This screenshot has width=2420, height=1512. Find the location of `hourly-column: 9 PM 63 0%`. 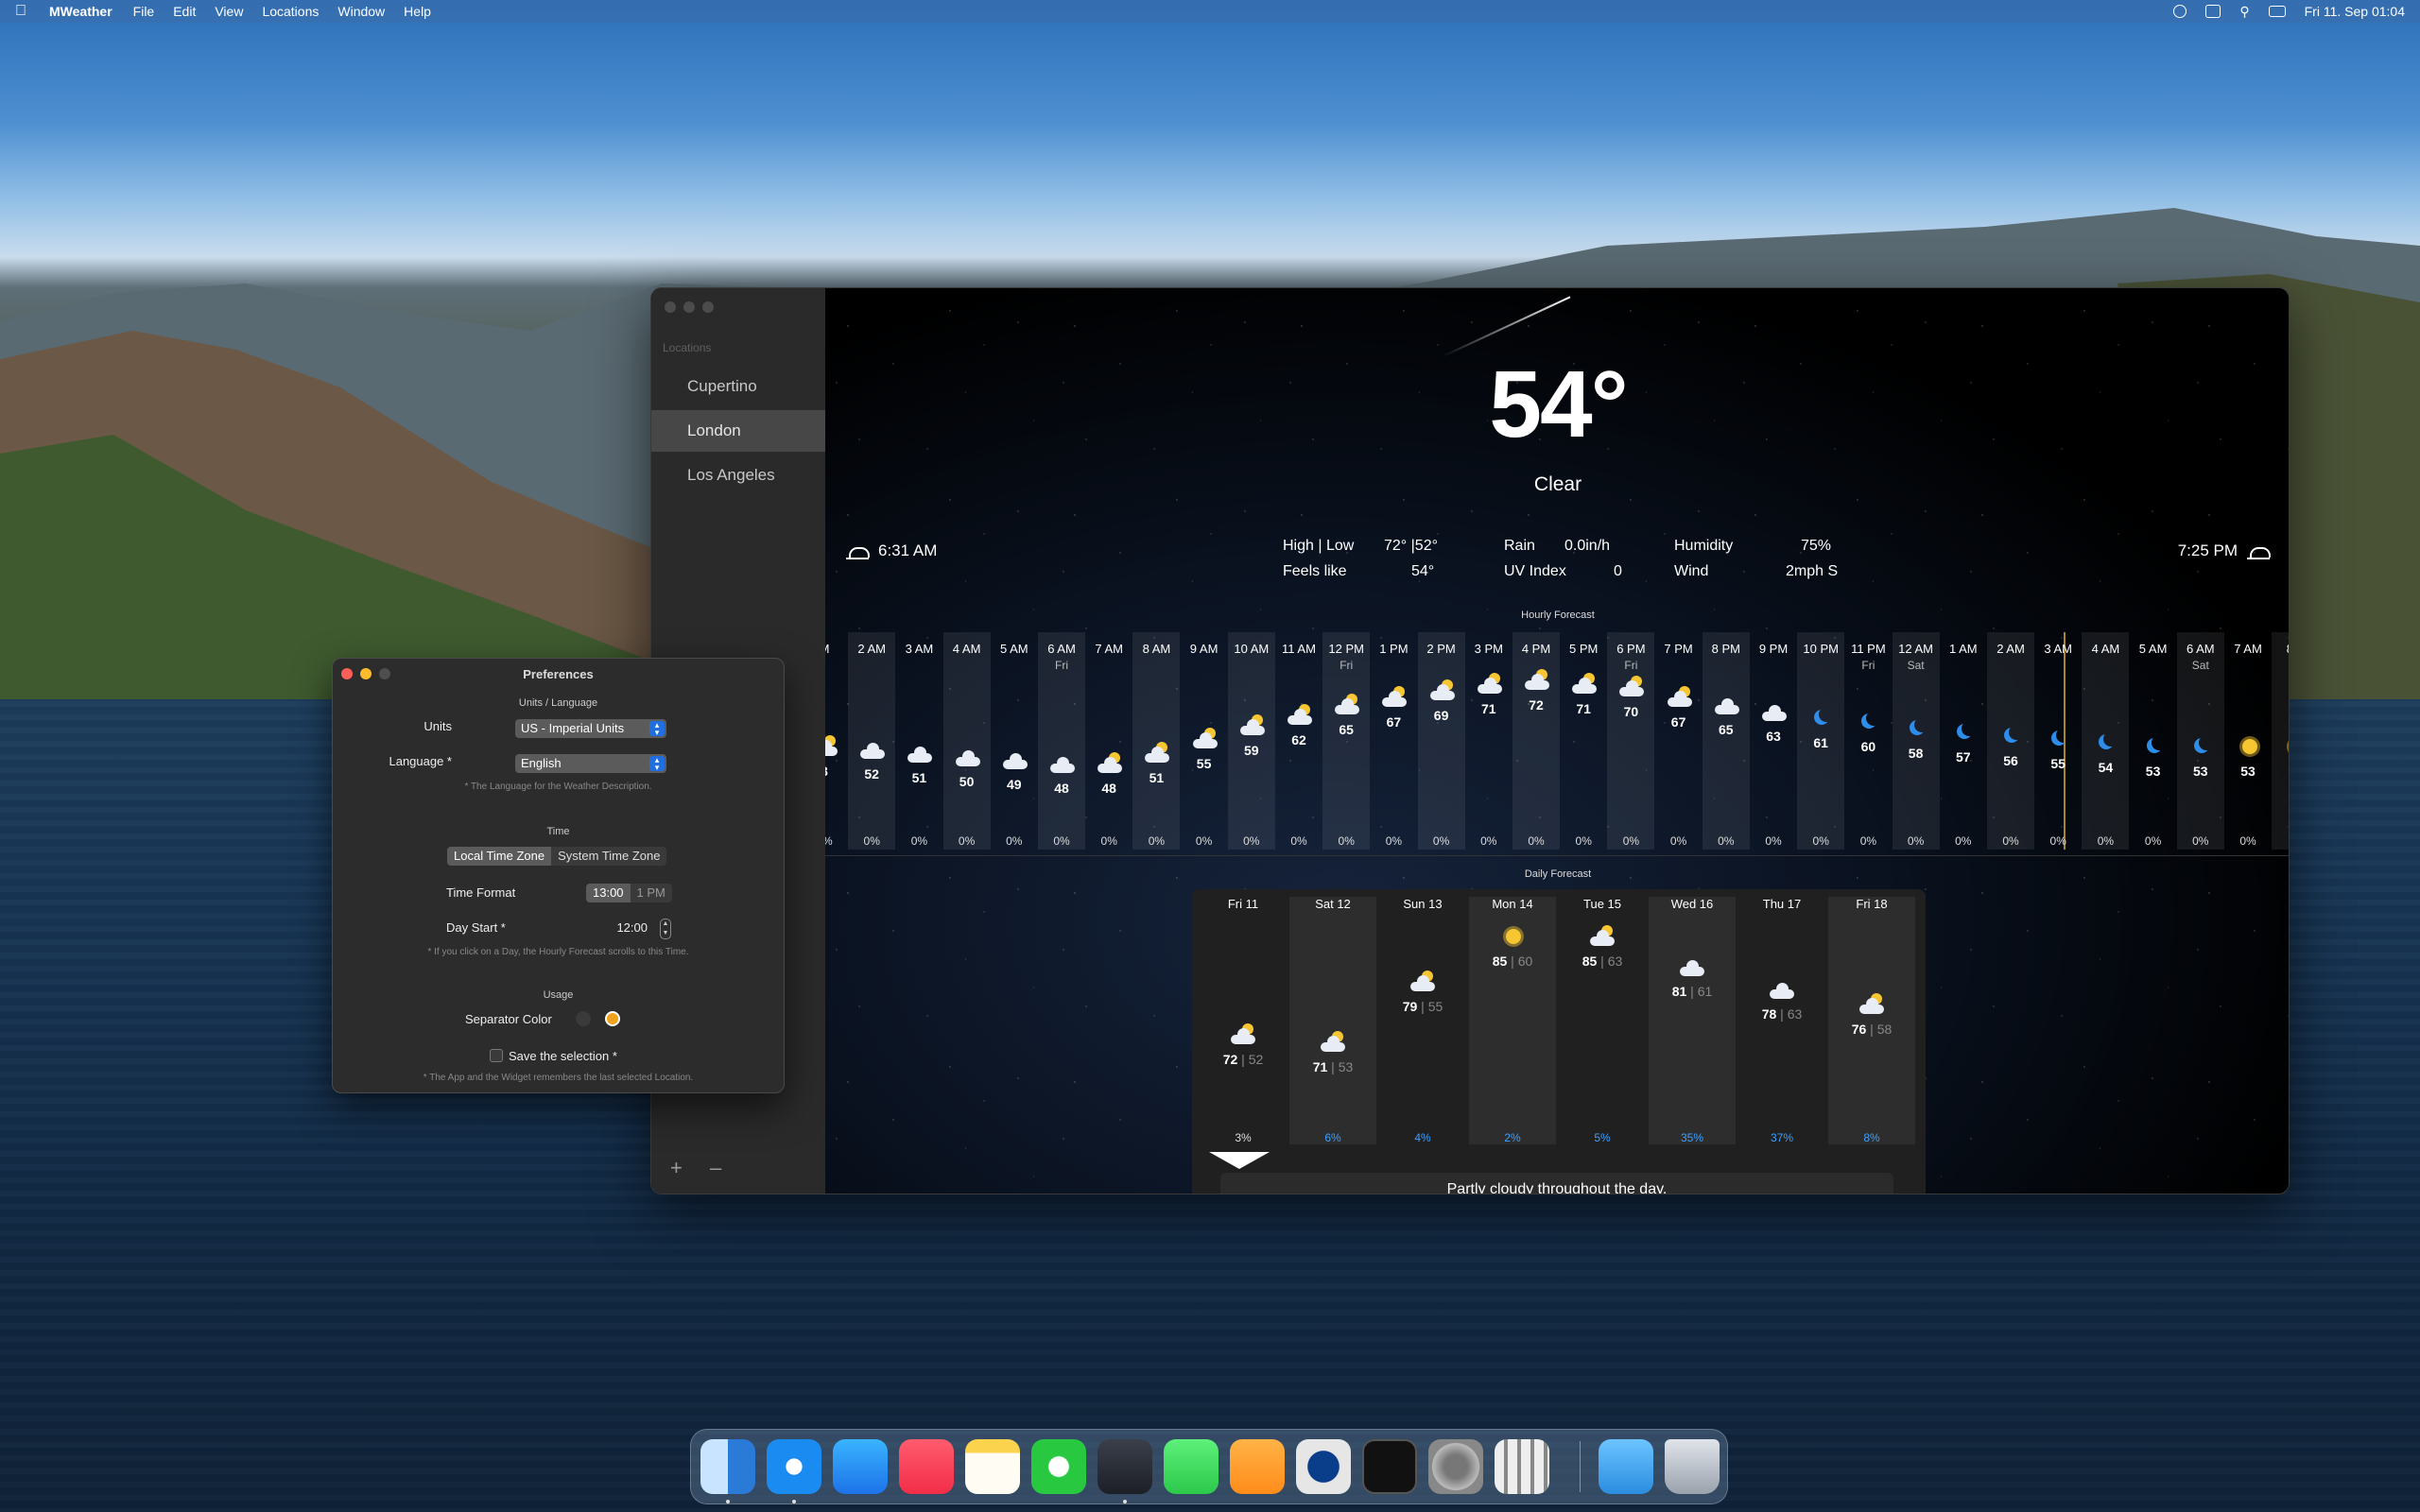

hourly-column: 9 PM 63 0% is located at coordinates (1773, 741).